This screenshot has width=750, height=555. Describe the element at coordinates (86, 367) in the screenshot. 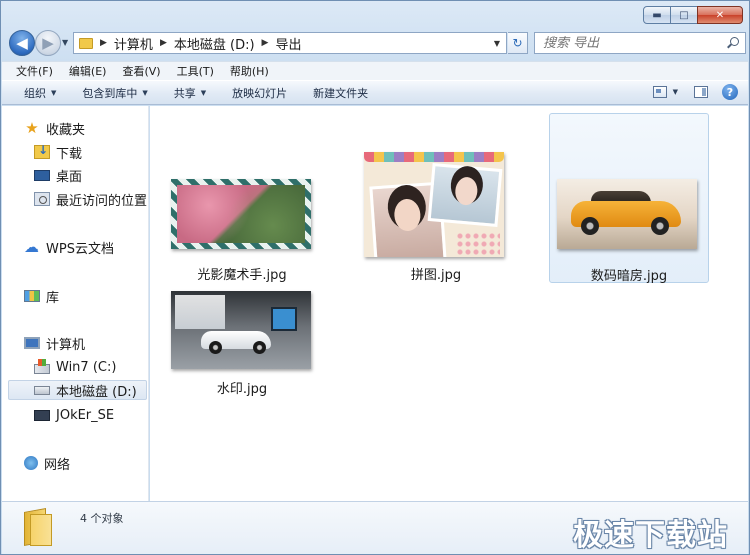

I see `sidebar-item-label: Win7 (C:)` at that location.